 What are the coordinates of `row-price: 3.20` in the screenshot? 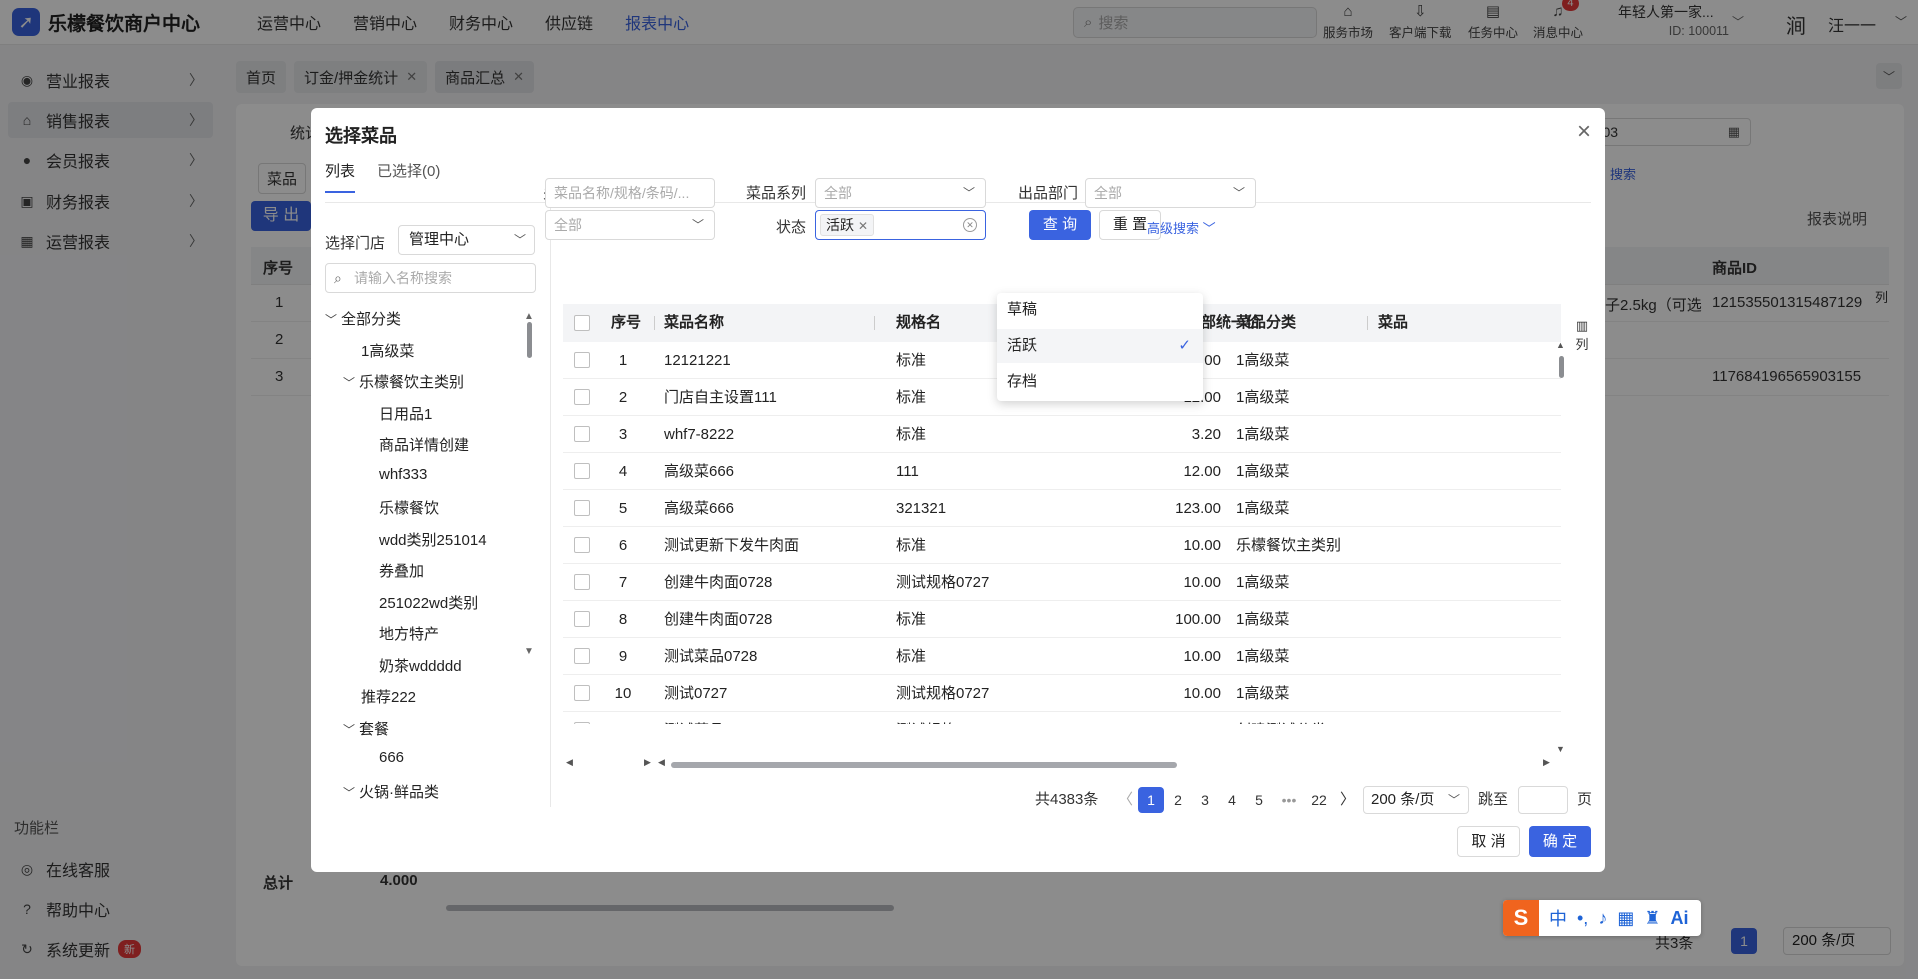 It's located at (1206, 434).